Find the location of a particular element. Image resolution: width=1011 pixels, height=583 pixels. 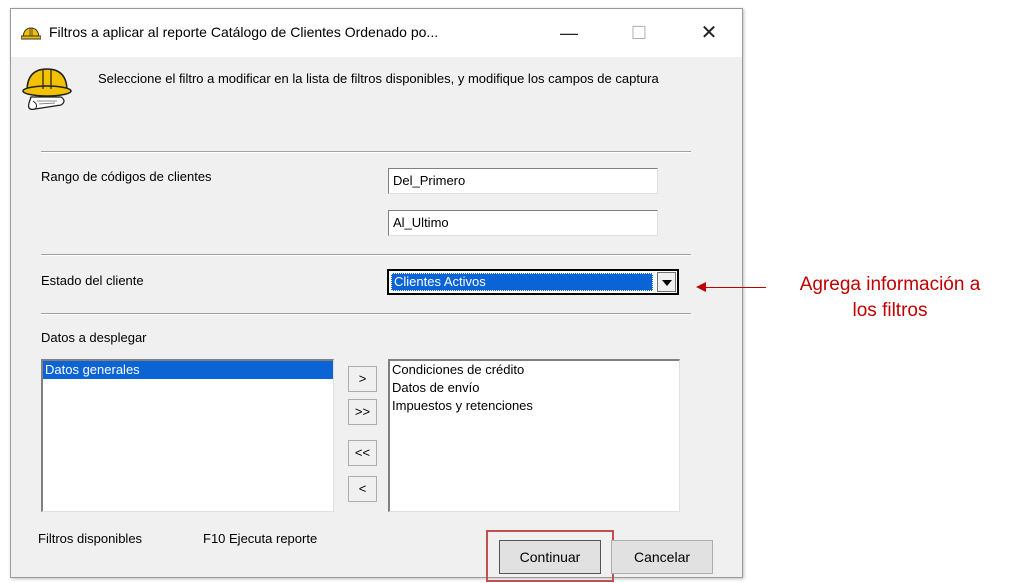

client-status-value: Clientes Activos is located at coordinates (522, 282).